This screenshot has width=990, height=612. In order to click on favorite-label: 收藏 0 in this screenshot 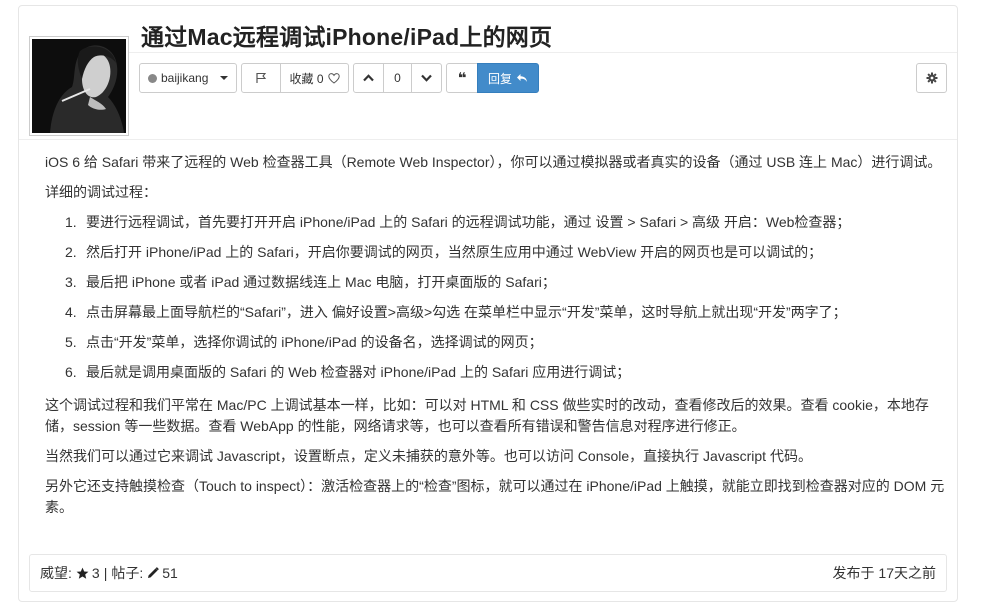, I will do `click(306, 78)`.